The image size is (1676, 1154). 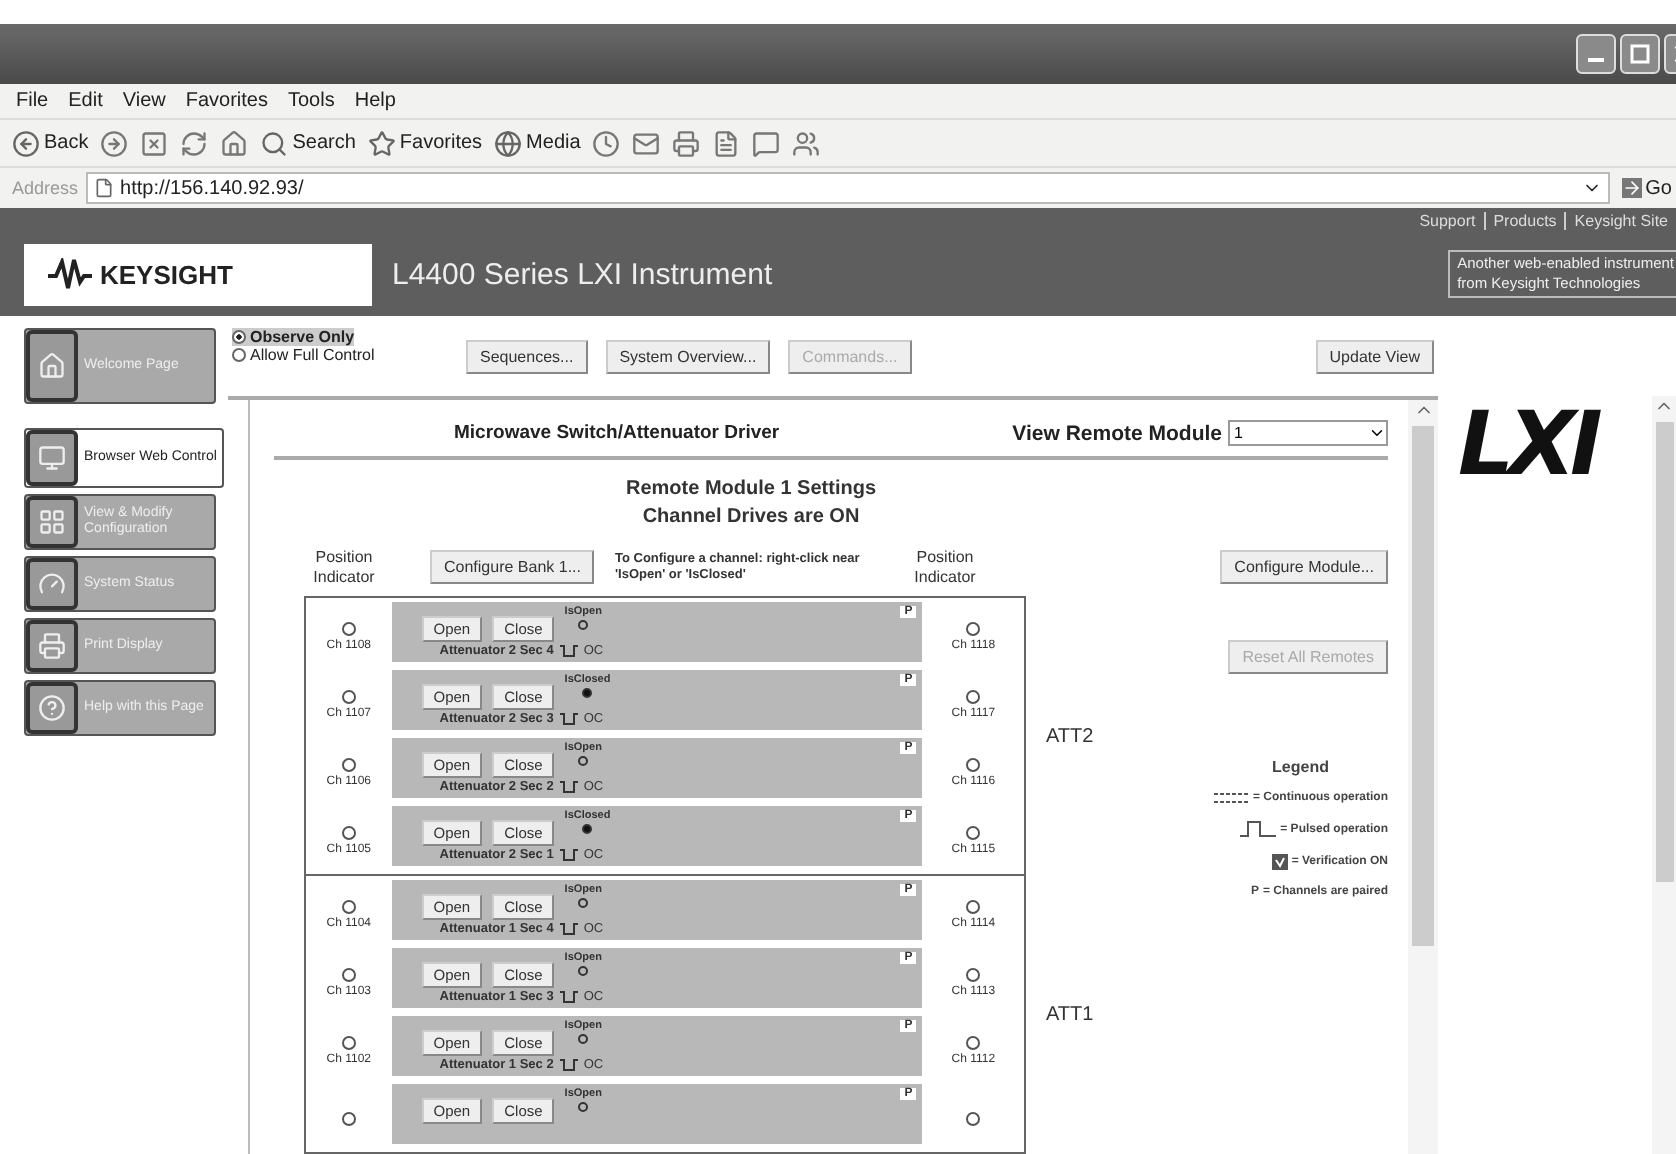 What do you see at coordinates (1070, 1015) in the screenshot?
I see `group-label: ATT1` at bounding box center [1070, 1015].